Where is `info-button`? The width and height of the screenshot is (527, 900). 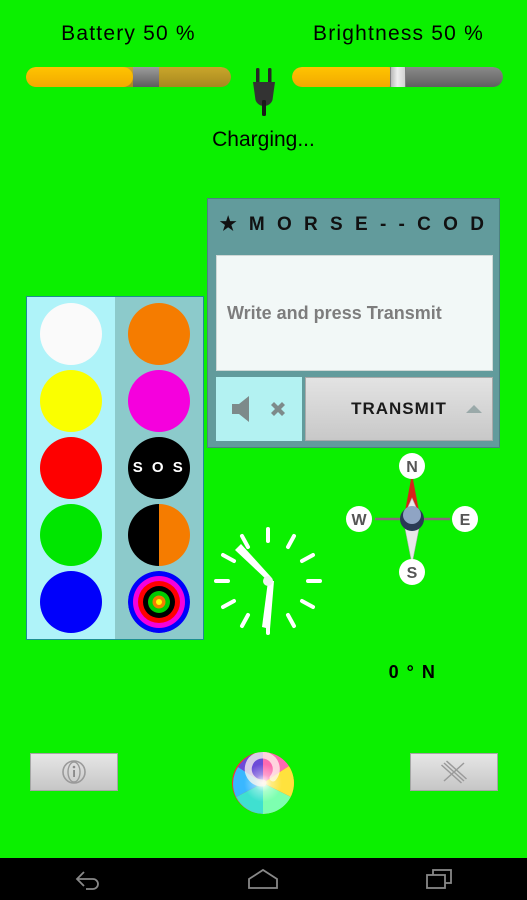 info-button is located at coordinates (74, 772).